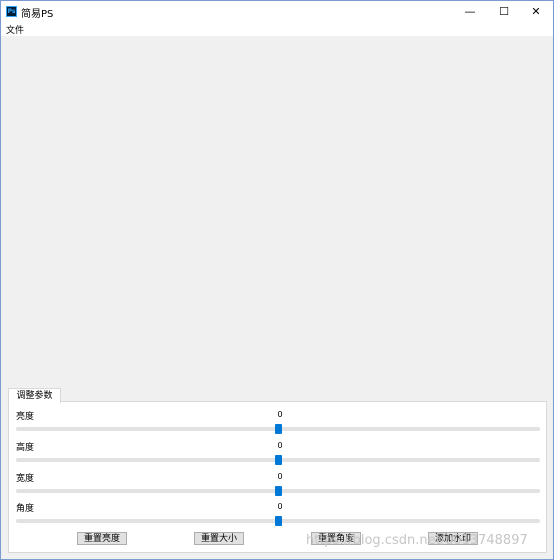 Image resolution: width=554 pixels, height=560 pixels. I want to click on width-value: 0, so click(280, 476).